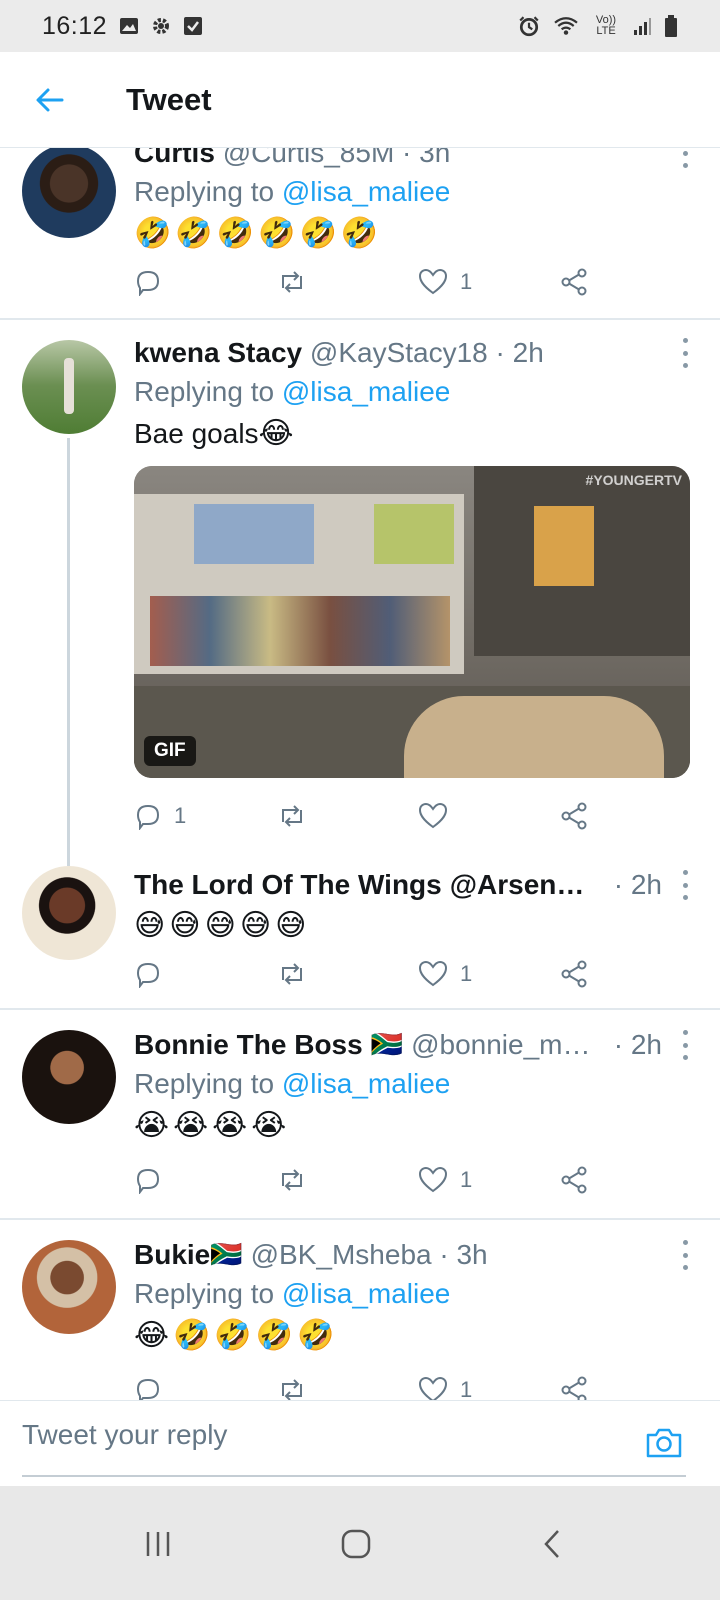 The image size is (720, 1600). Describe the element at coordinates (174, 158) in the screenshot. I see `author-name: Curtis` at that location.